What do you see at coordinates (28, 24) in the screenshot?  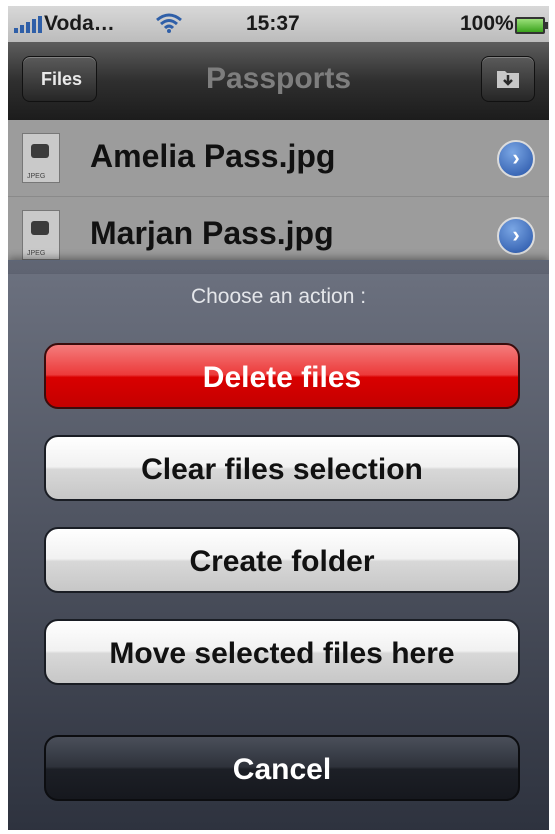 I see `signal-strength-icon` at bounding box center [28, 24].